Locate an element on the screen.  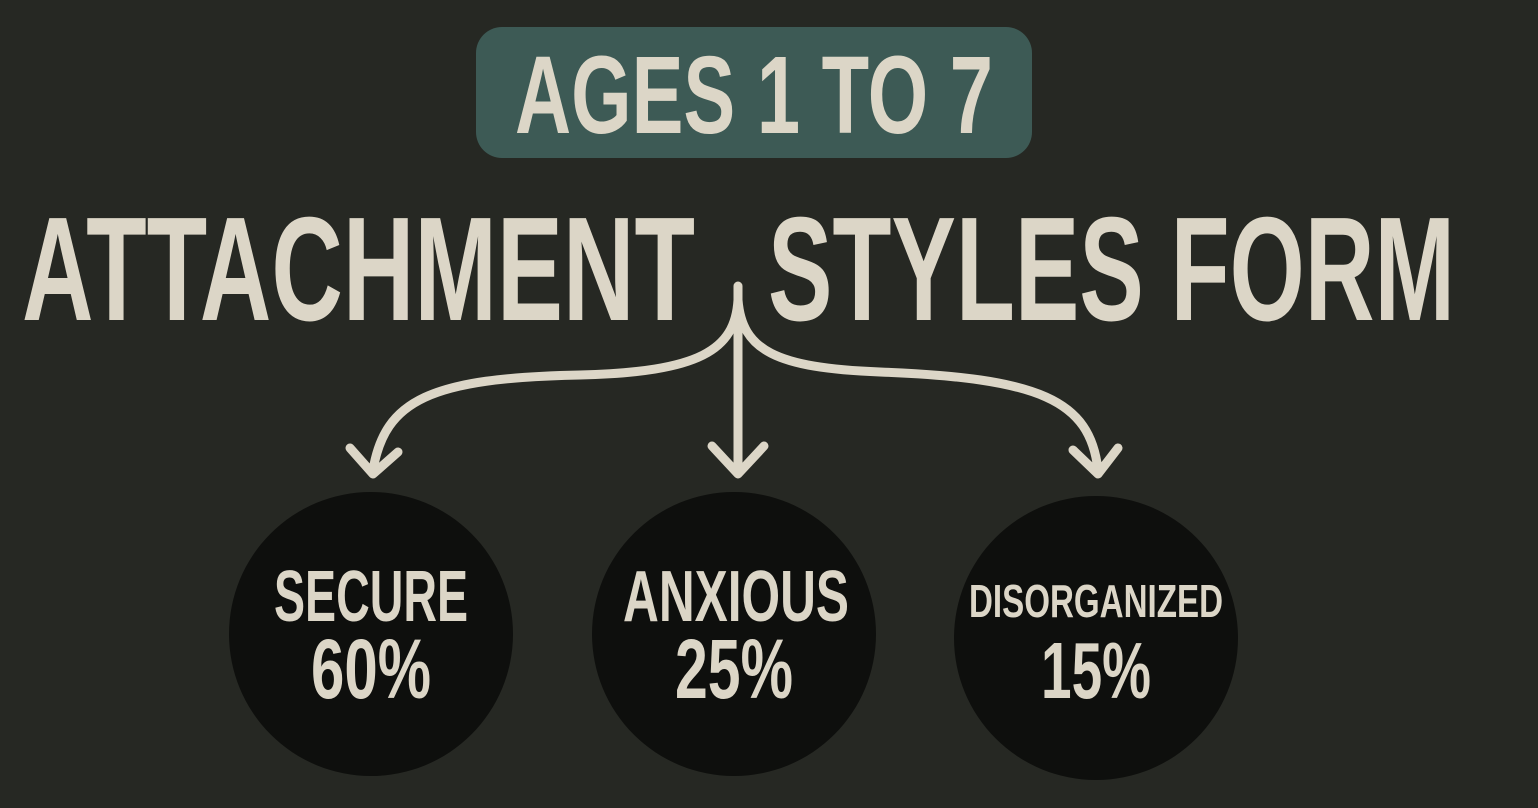
label-disorganized: DISORGANIZED is located at coordinates (1096, 601).